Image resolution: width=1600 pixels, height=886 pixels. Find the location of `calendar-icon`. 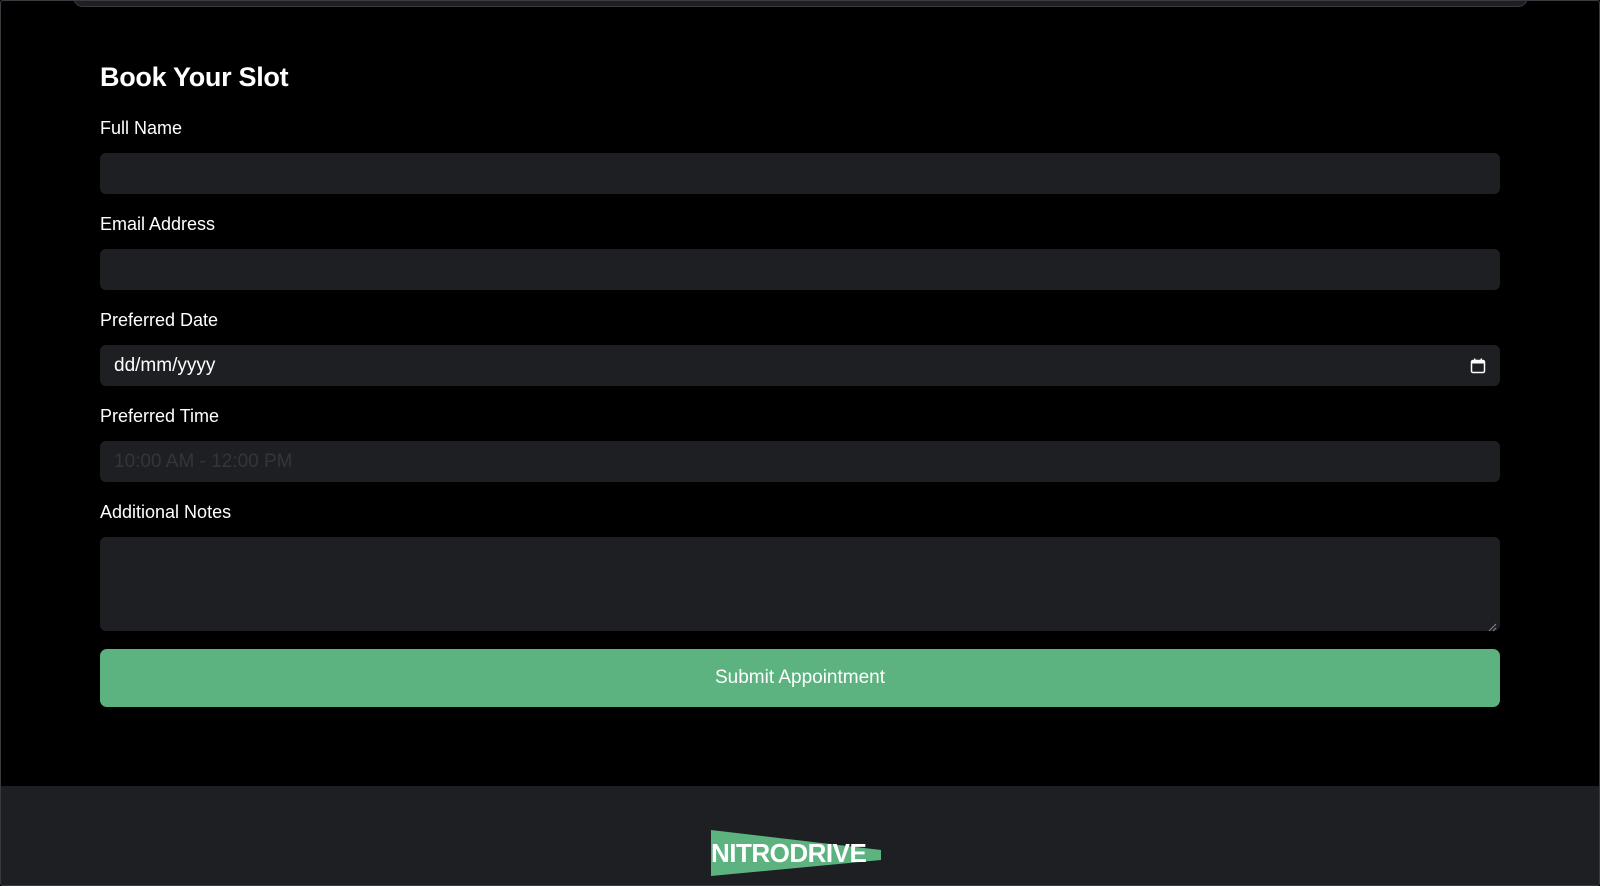

calendar-icon is located at coordinates (1478, 366).